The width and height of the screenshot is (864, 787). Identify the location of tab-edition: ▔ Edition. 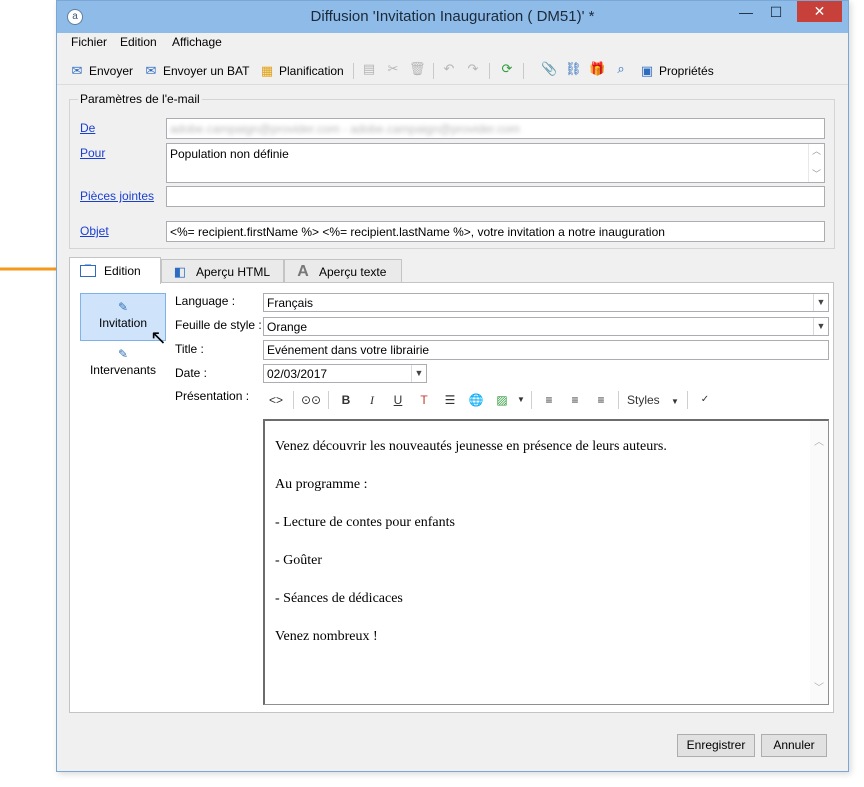
(115, 270).